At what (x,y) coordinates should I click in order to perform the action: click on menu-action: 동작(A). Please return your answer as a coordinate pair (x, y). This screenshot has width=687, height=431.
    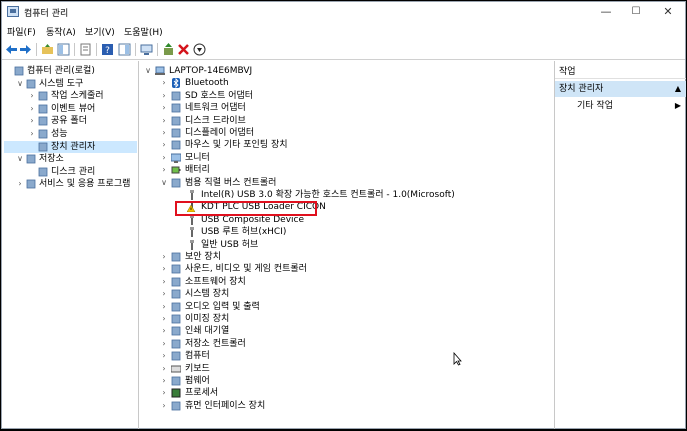
    Looking at the image, I should click on (61, 31).